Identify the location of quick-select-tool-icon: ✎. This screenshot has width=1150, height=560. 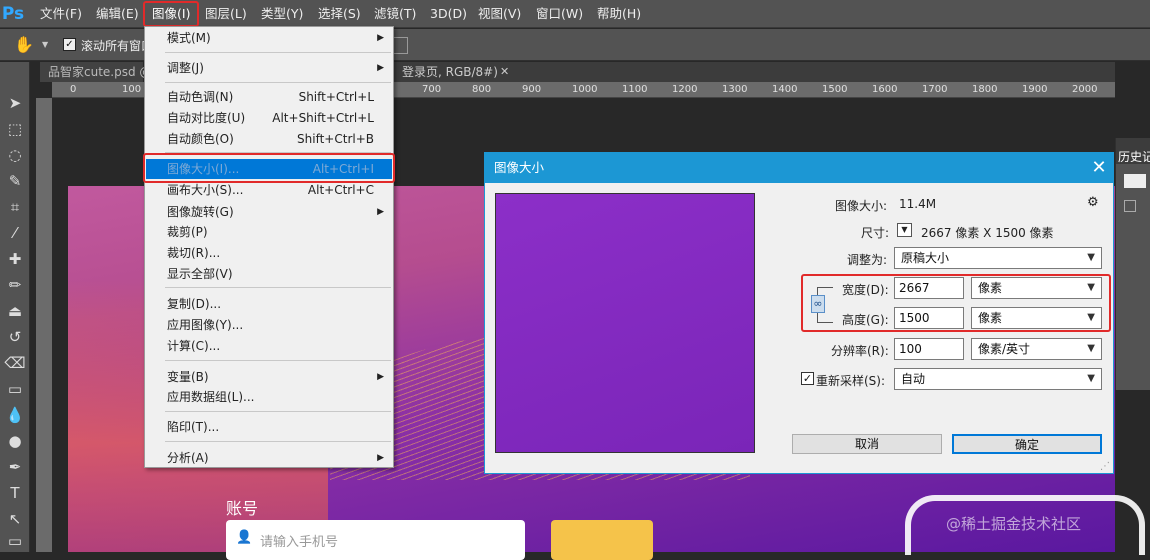
(15, 181).